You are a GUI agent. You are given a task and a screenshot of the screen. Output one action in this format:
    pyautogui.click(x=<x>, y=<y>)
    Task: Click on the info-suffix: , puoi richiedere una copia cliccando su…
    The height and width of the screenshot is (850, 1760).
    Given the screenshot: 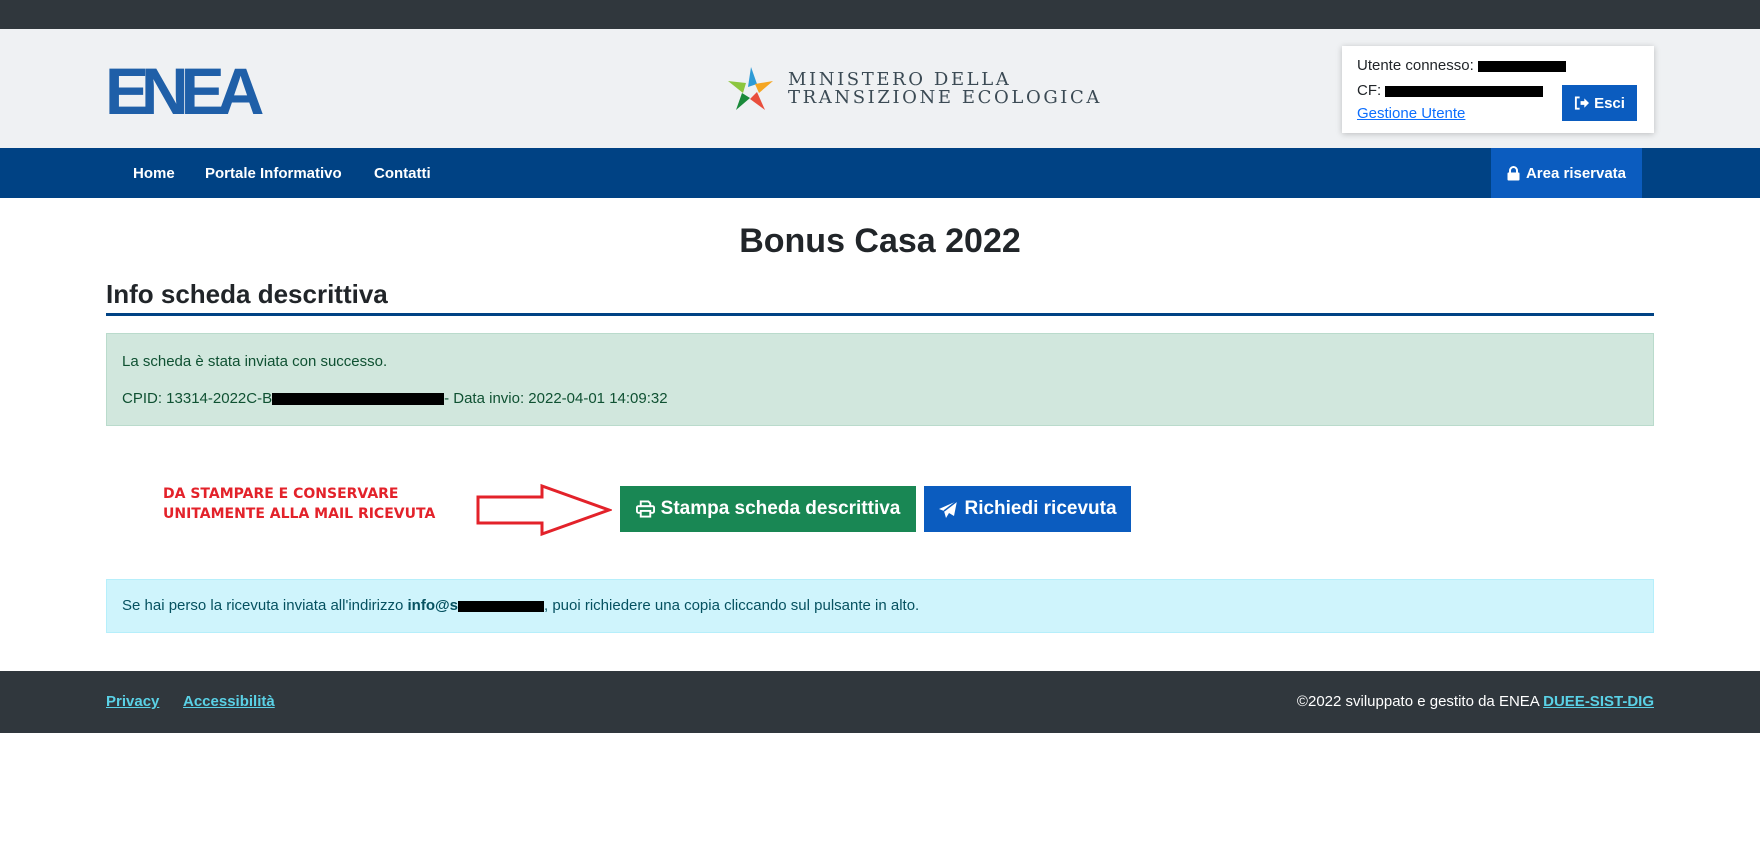 What is the action you would take?
    pyautogui.click(x=731, y=605)
    